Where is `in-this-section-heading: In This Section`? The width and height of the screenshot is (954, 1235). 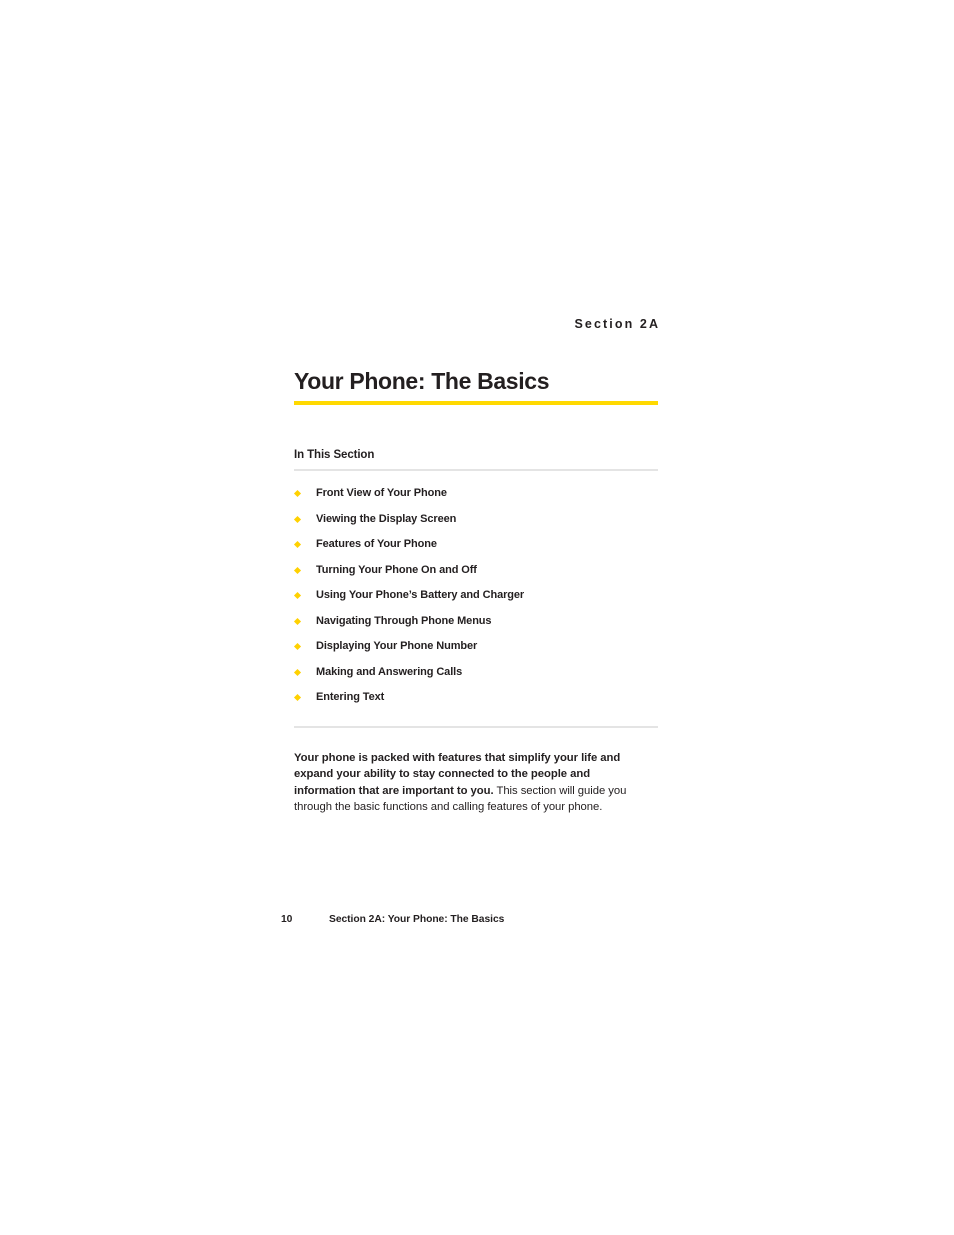
in-this-section-heading: In This Section is located at coordinates (334, 455).